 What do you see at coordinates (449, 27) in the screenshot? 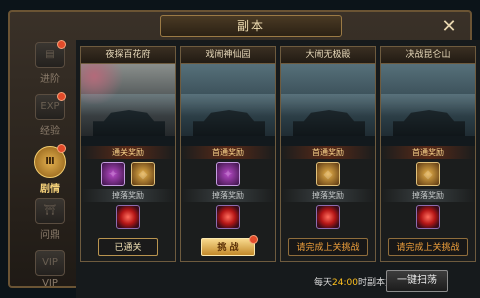
I see `close-icon: ✕` at bounding box center [449, 27].